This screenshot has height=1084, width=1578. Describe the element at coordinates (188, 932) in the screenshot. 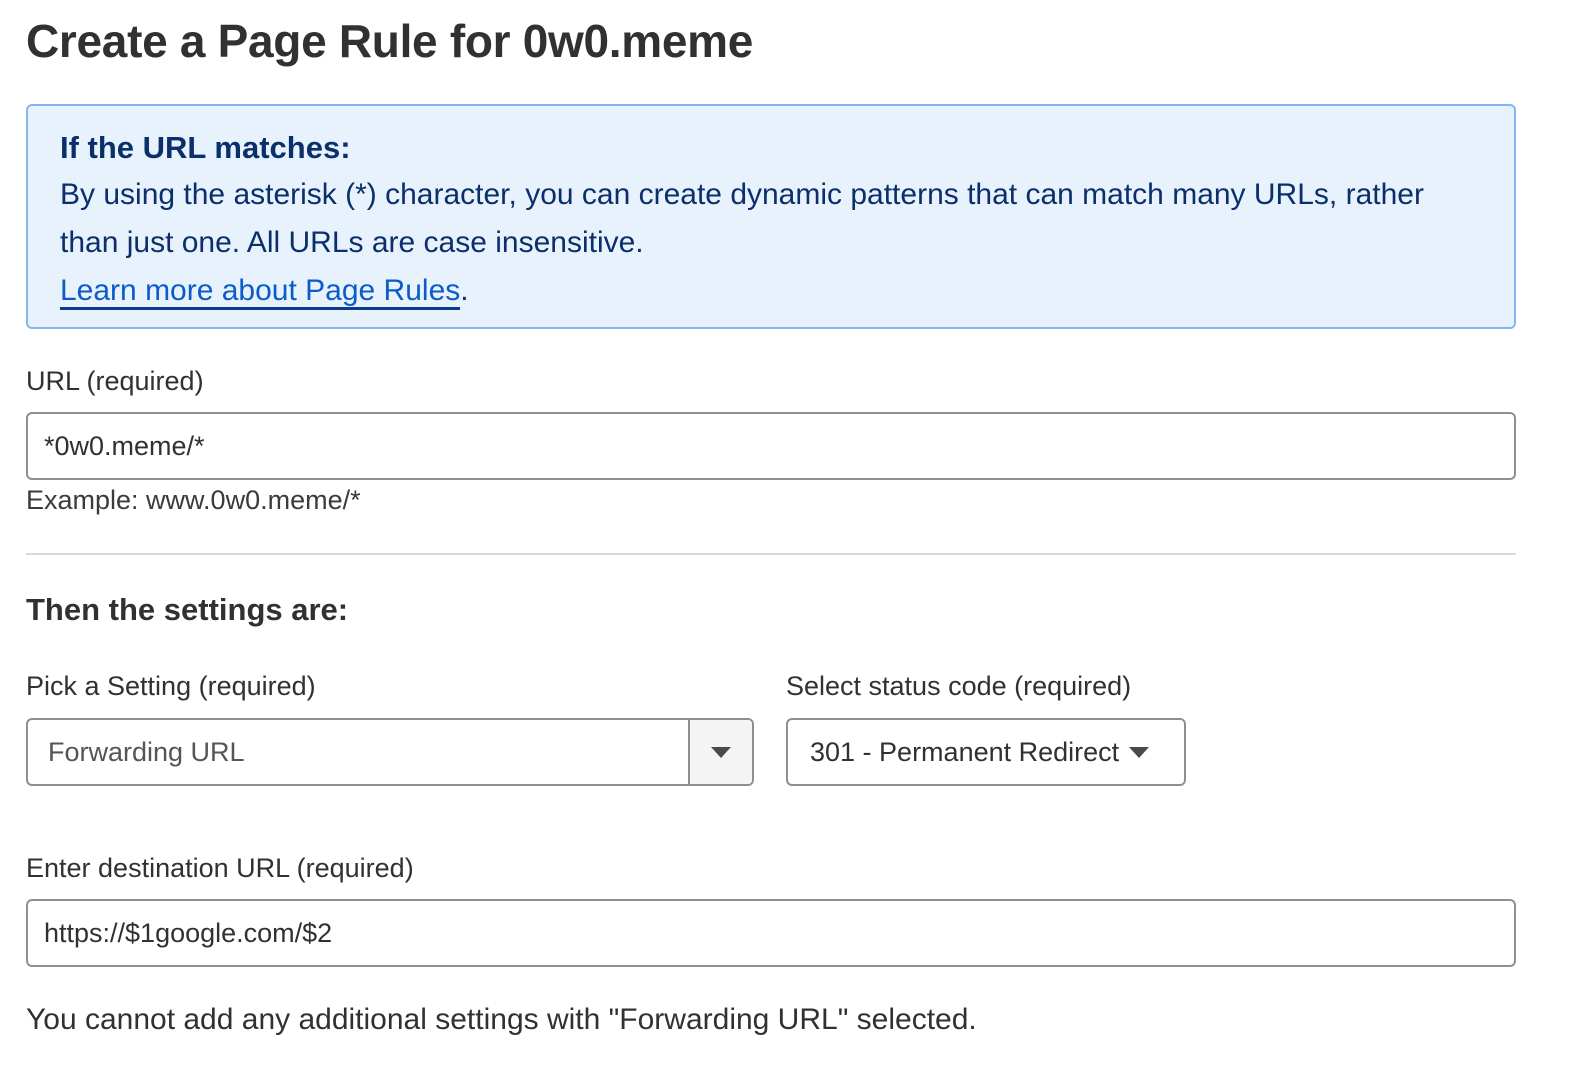

I see `destination-input-value: https://$1google.com/$2` at that location.